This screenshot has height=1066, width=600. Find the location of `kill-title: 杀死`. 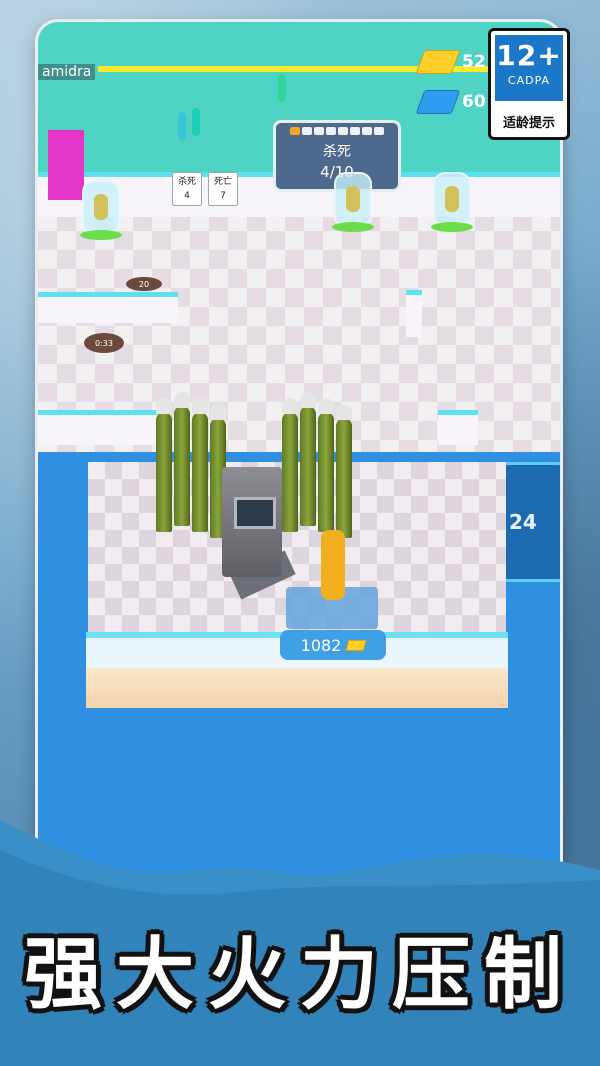

kill-title: 杀死 is located at coordinates (337, 152).